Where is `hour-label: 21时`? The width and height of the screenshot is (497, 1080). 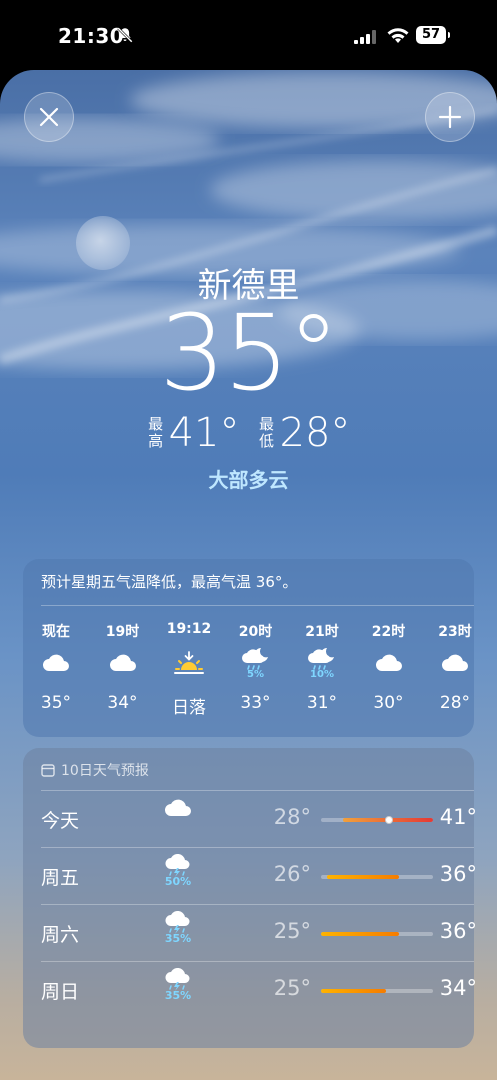
hour-label: 21时 is located at coordinates (322, 632).